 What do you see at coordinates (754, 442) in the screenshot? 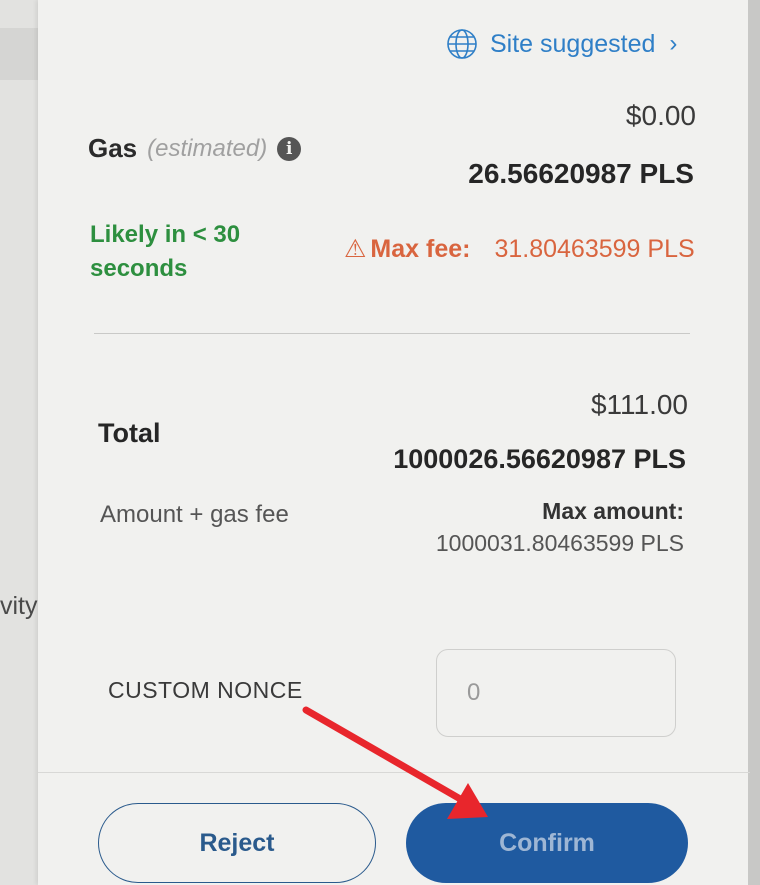
I see `panel-scrollbar` at bounding box center [754, 442].